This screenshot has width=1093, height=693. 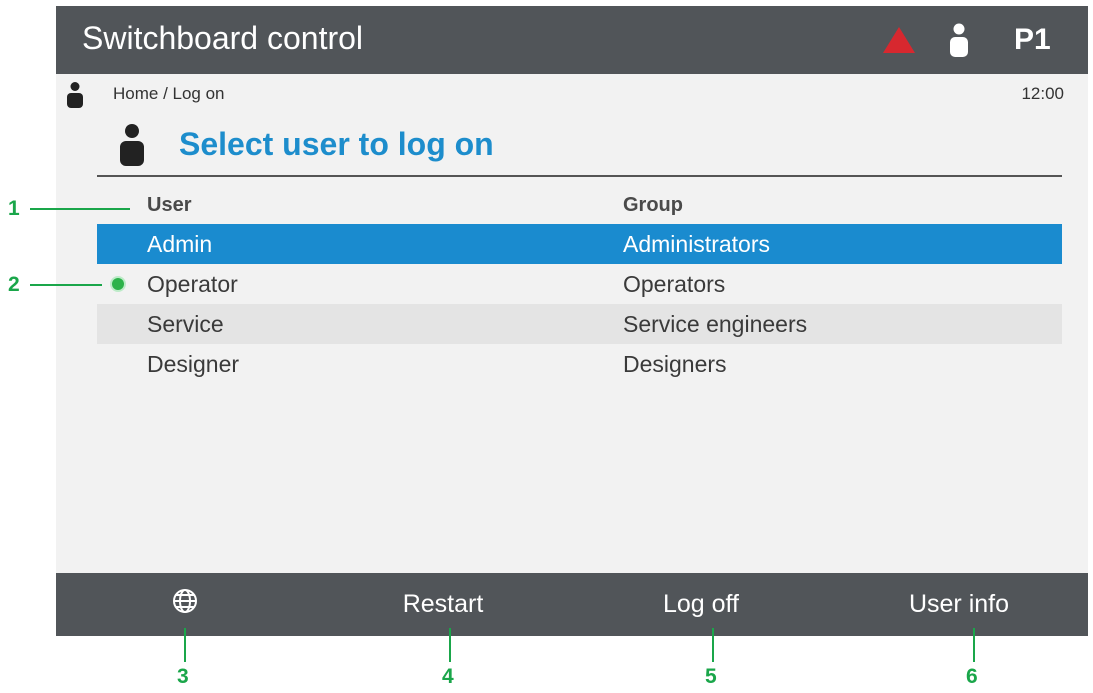 What do you see at coordinates (180, 244) in the screenshot?
I see `user-cell: Admin` at bounding box center [180, 244].